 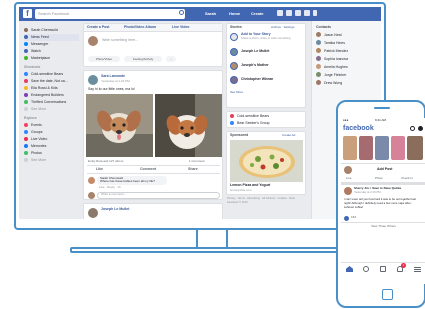 What do you see at coordinates (210, 14) in the screenshot?
I see `profile-link: Sarah` at bounding box center [210, 14].